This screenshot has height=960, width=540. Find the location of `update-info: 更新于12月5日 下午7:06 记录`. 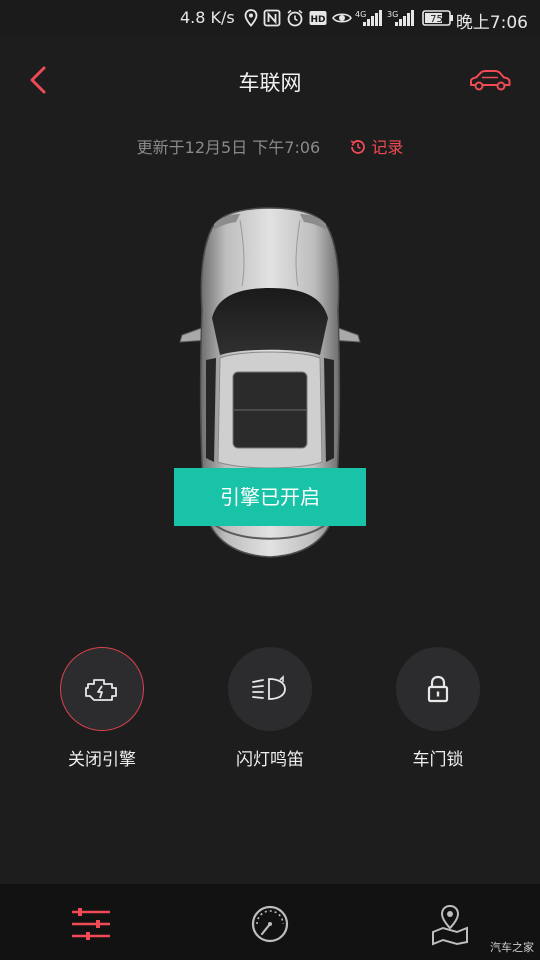

update-info: 更新于12月5日 下午7:06 记录 is located at coordinates (270, 148).